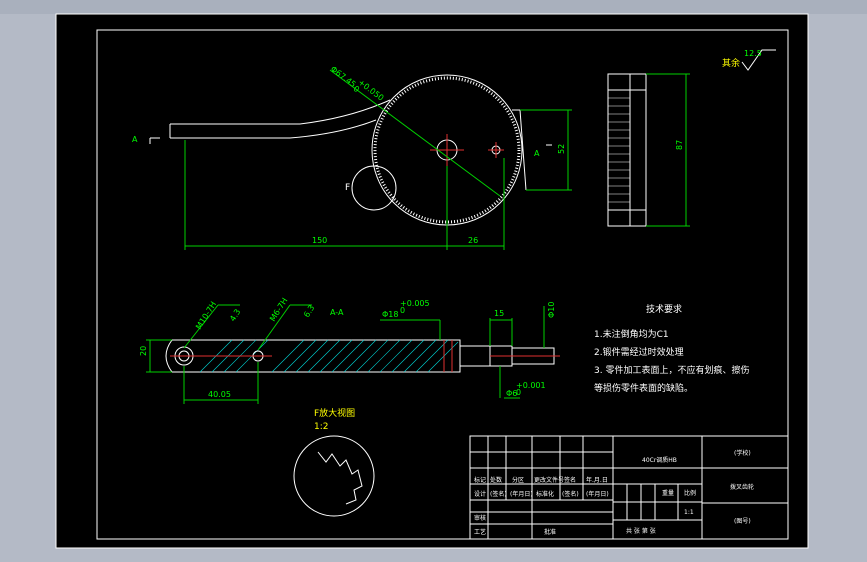 This screenshot has height=562, width=867. I want to click on tb-r-zone: 分区, so click(518, 480).